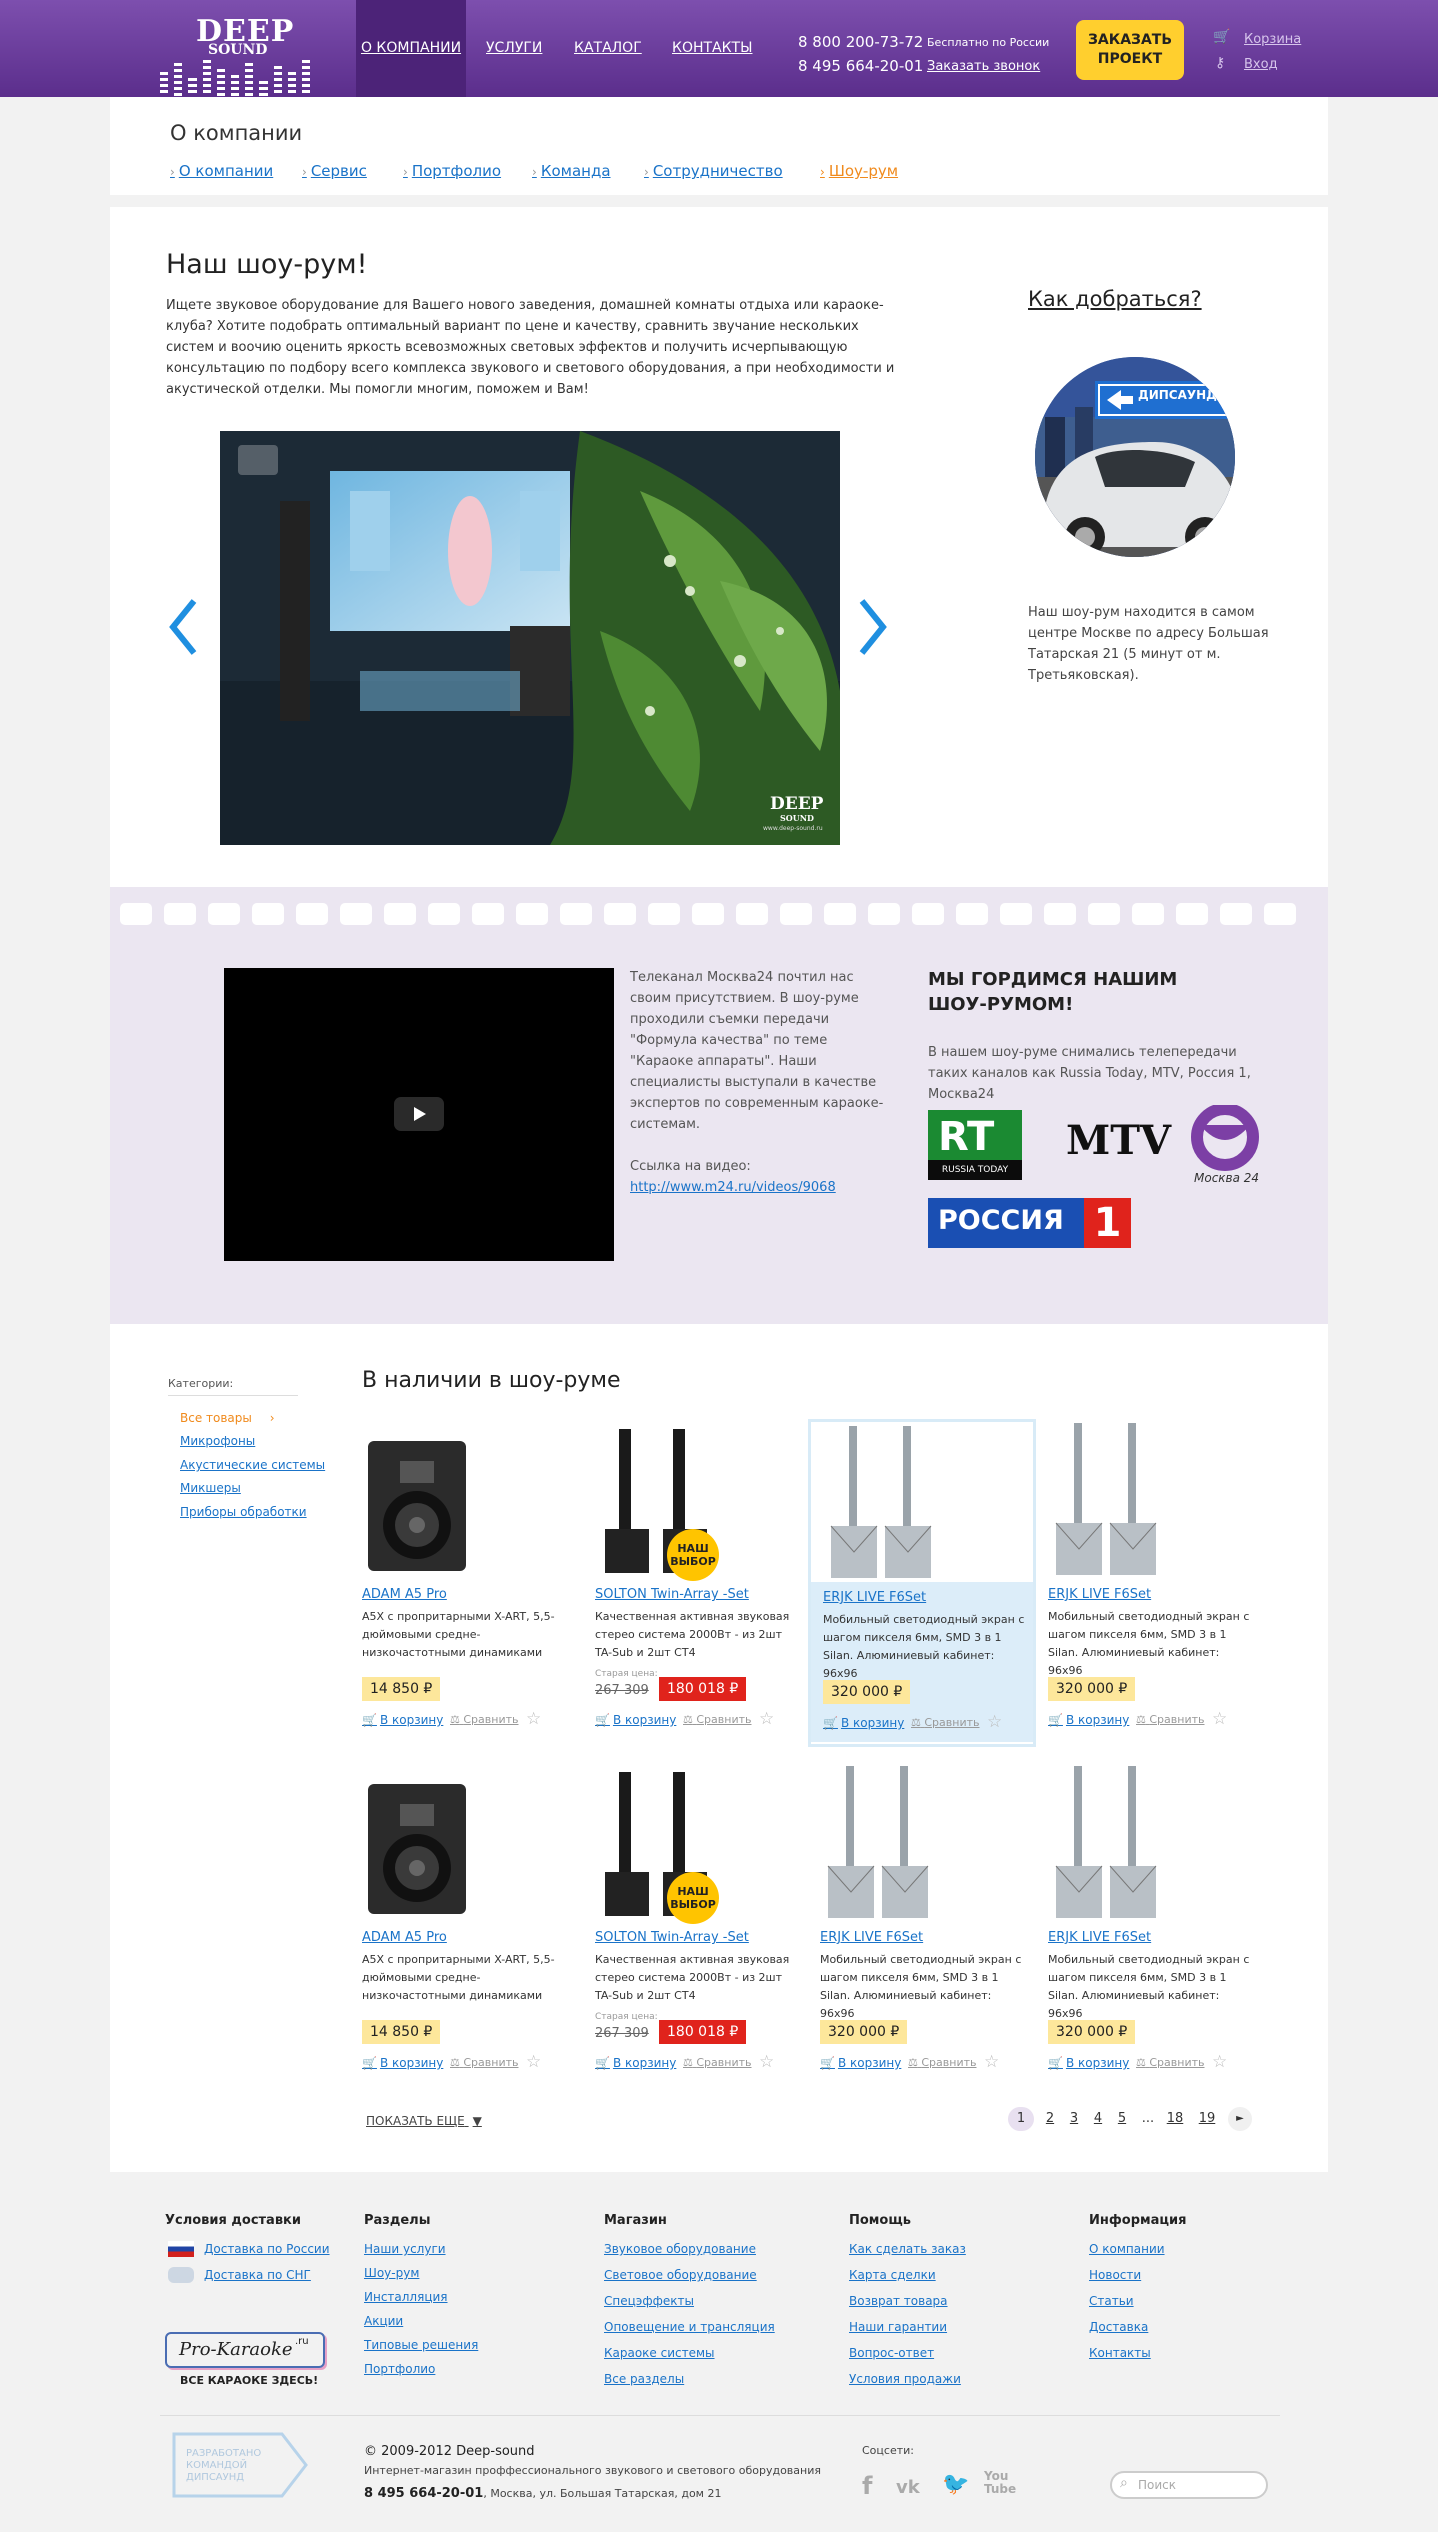 The width and height of the screenshot is (1438, 2532). Describe the element at coordinates (183, 634) in the screenshot. I see `slider-prev-arrow` at that location.